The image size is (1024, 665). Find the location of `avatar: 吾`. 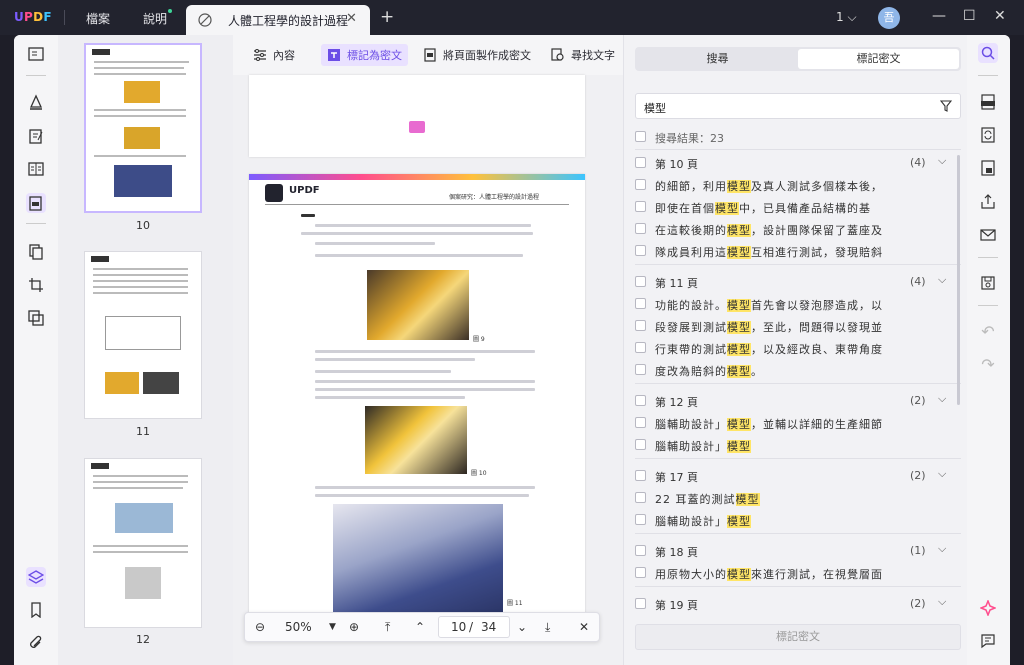

avatar: 吾 is located at coordinates (889, 18).